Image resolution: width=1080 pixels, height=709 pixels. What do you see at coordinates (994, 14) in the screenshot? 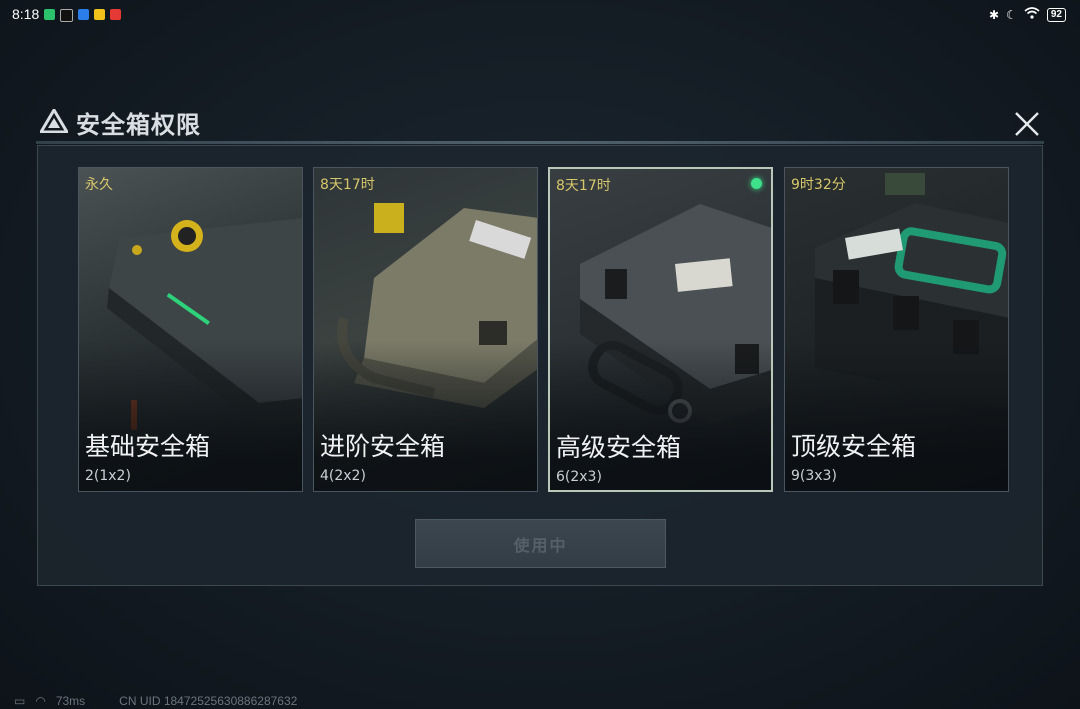
I see `bluetooth-icon: ✱` at bounding box center [994, 14].